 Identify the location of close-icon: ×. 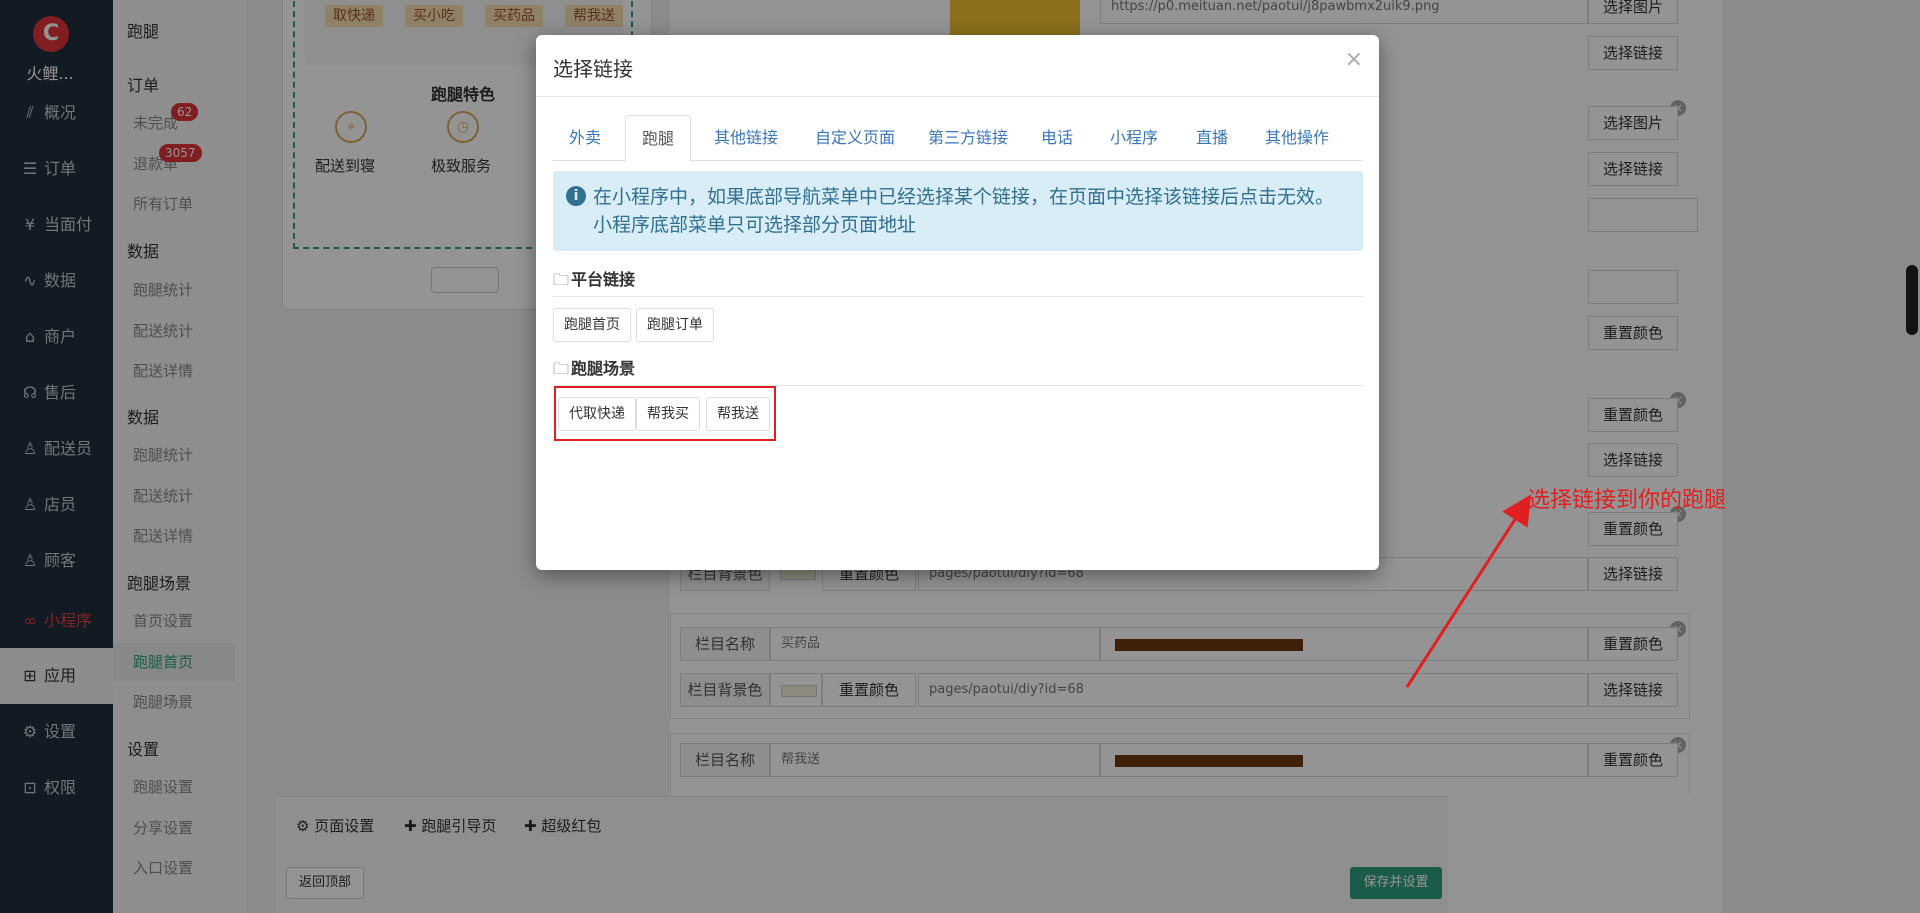
(1354, 59).